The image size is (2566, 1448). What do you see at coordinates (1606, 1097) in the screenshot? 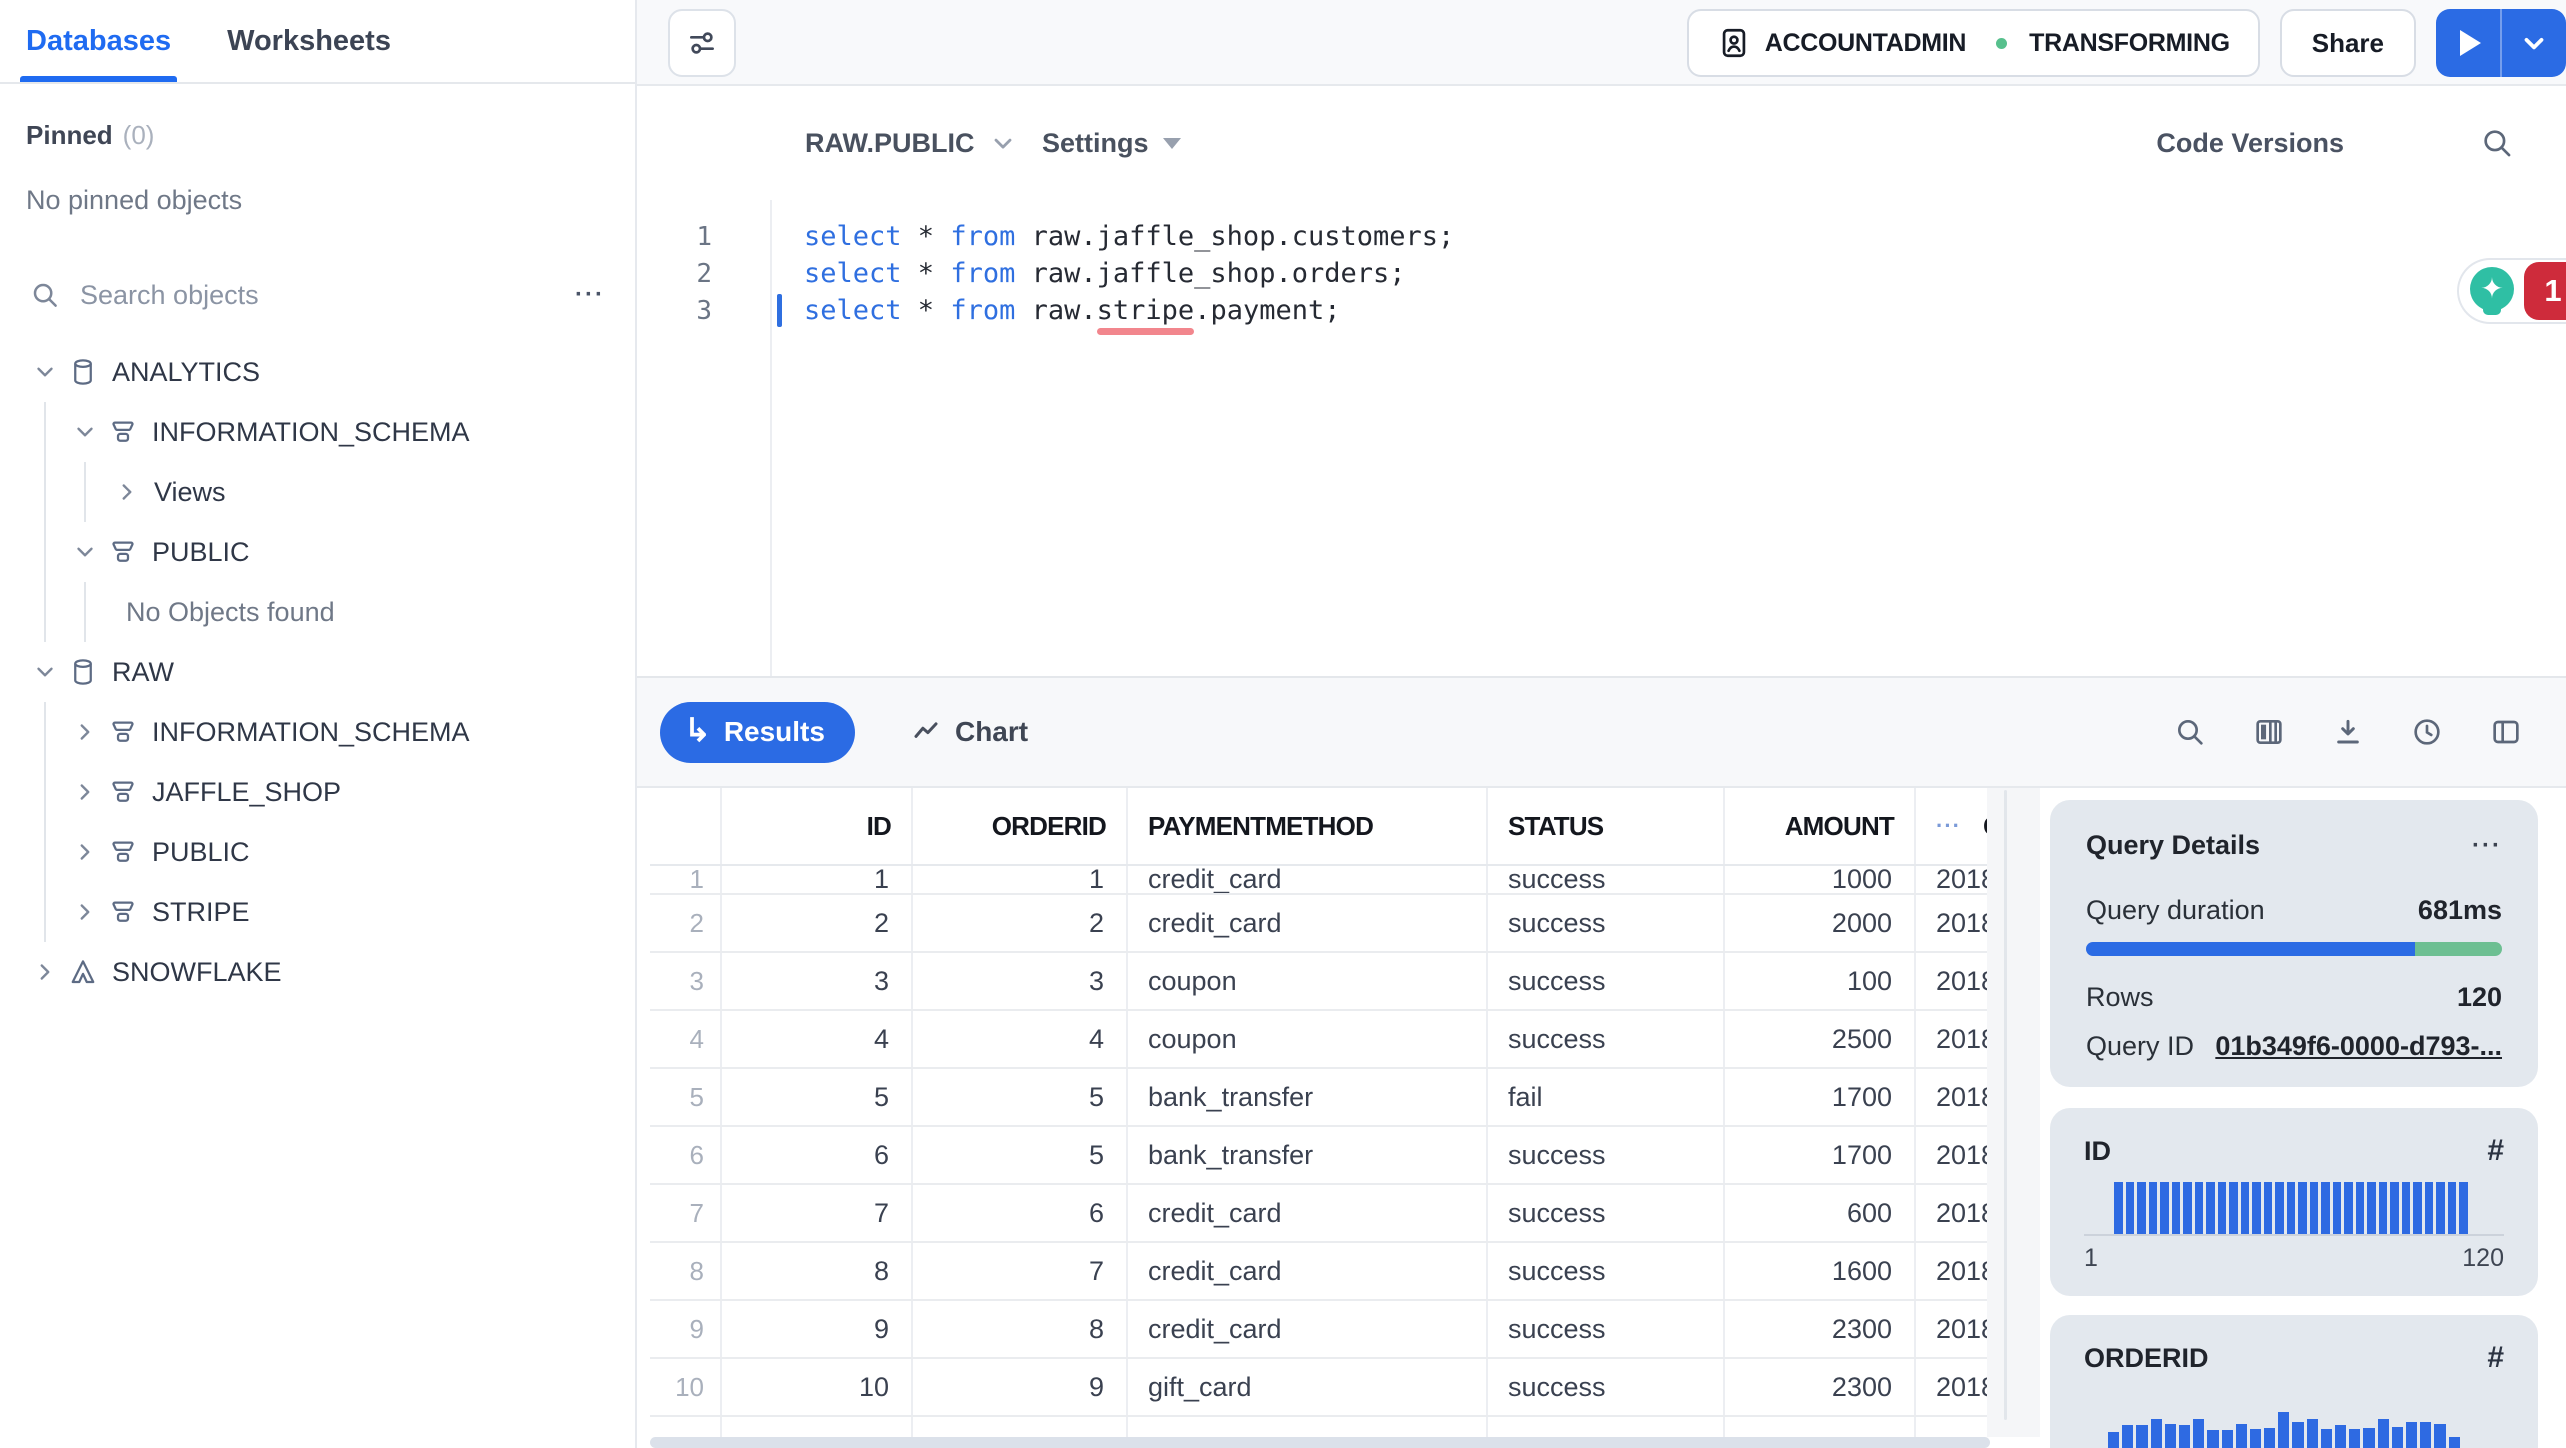
I see `table-cell: fail` at bounding box center [1606, 1097].